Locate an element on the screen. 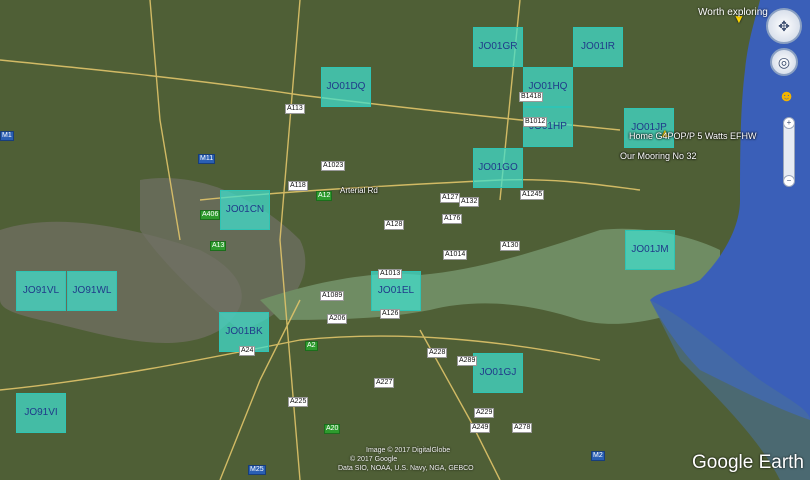  grid-label: JO01EL is located at coordinates (396, 290).